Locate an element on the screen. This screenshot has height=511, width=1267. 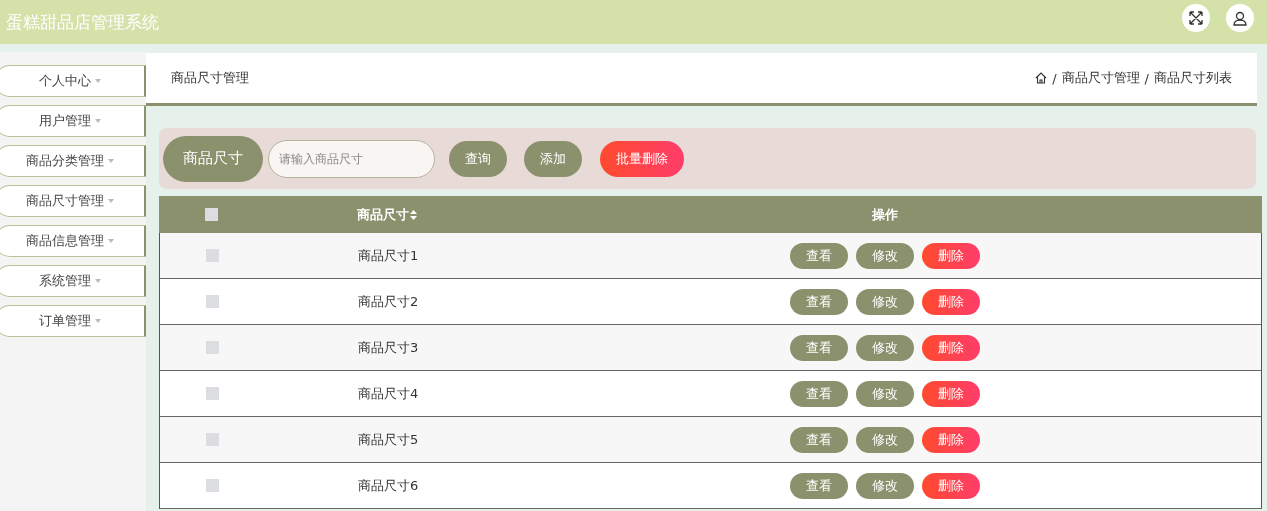
breadcrumb-item: 商品尺寸列表 is located at coordinates (1193, 78).